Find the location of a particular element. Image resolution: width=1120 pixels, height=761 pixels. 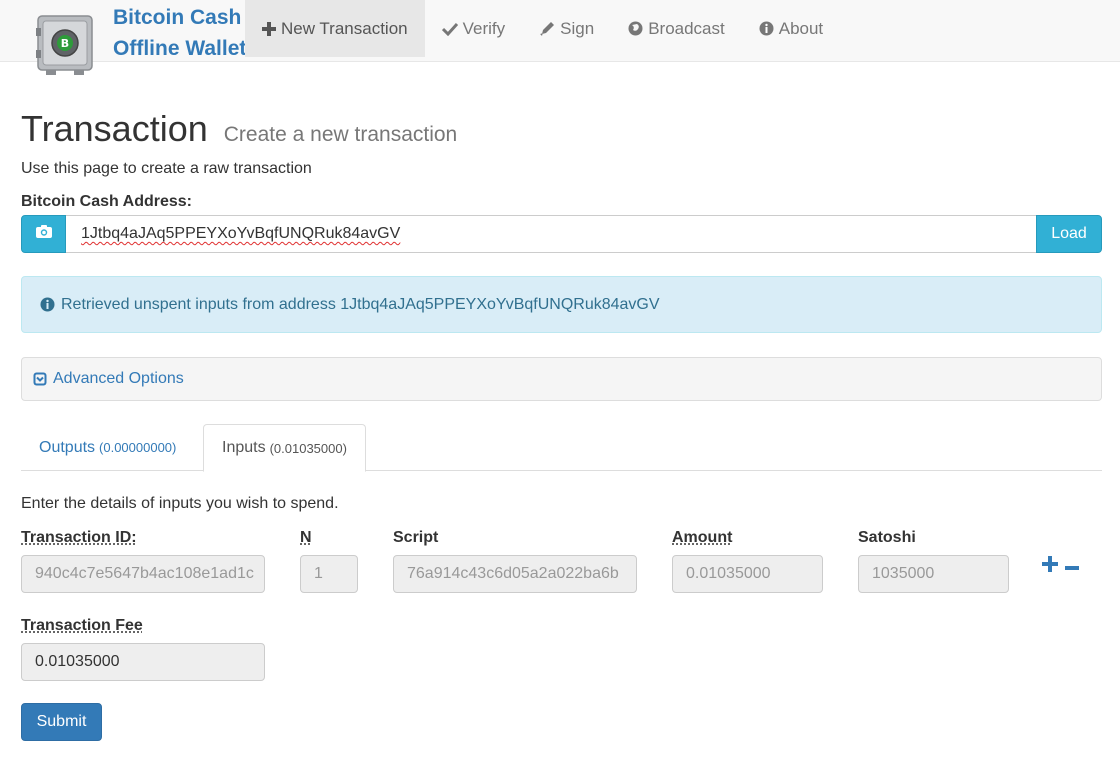

remove-input-button is located at coordinates (1072, 566).